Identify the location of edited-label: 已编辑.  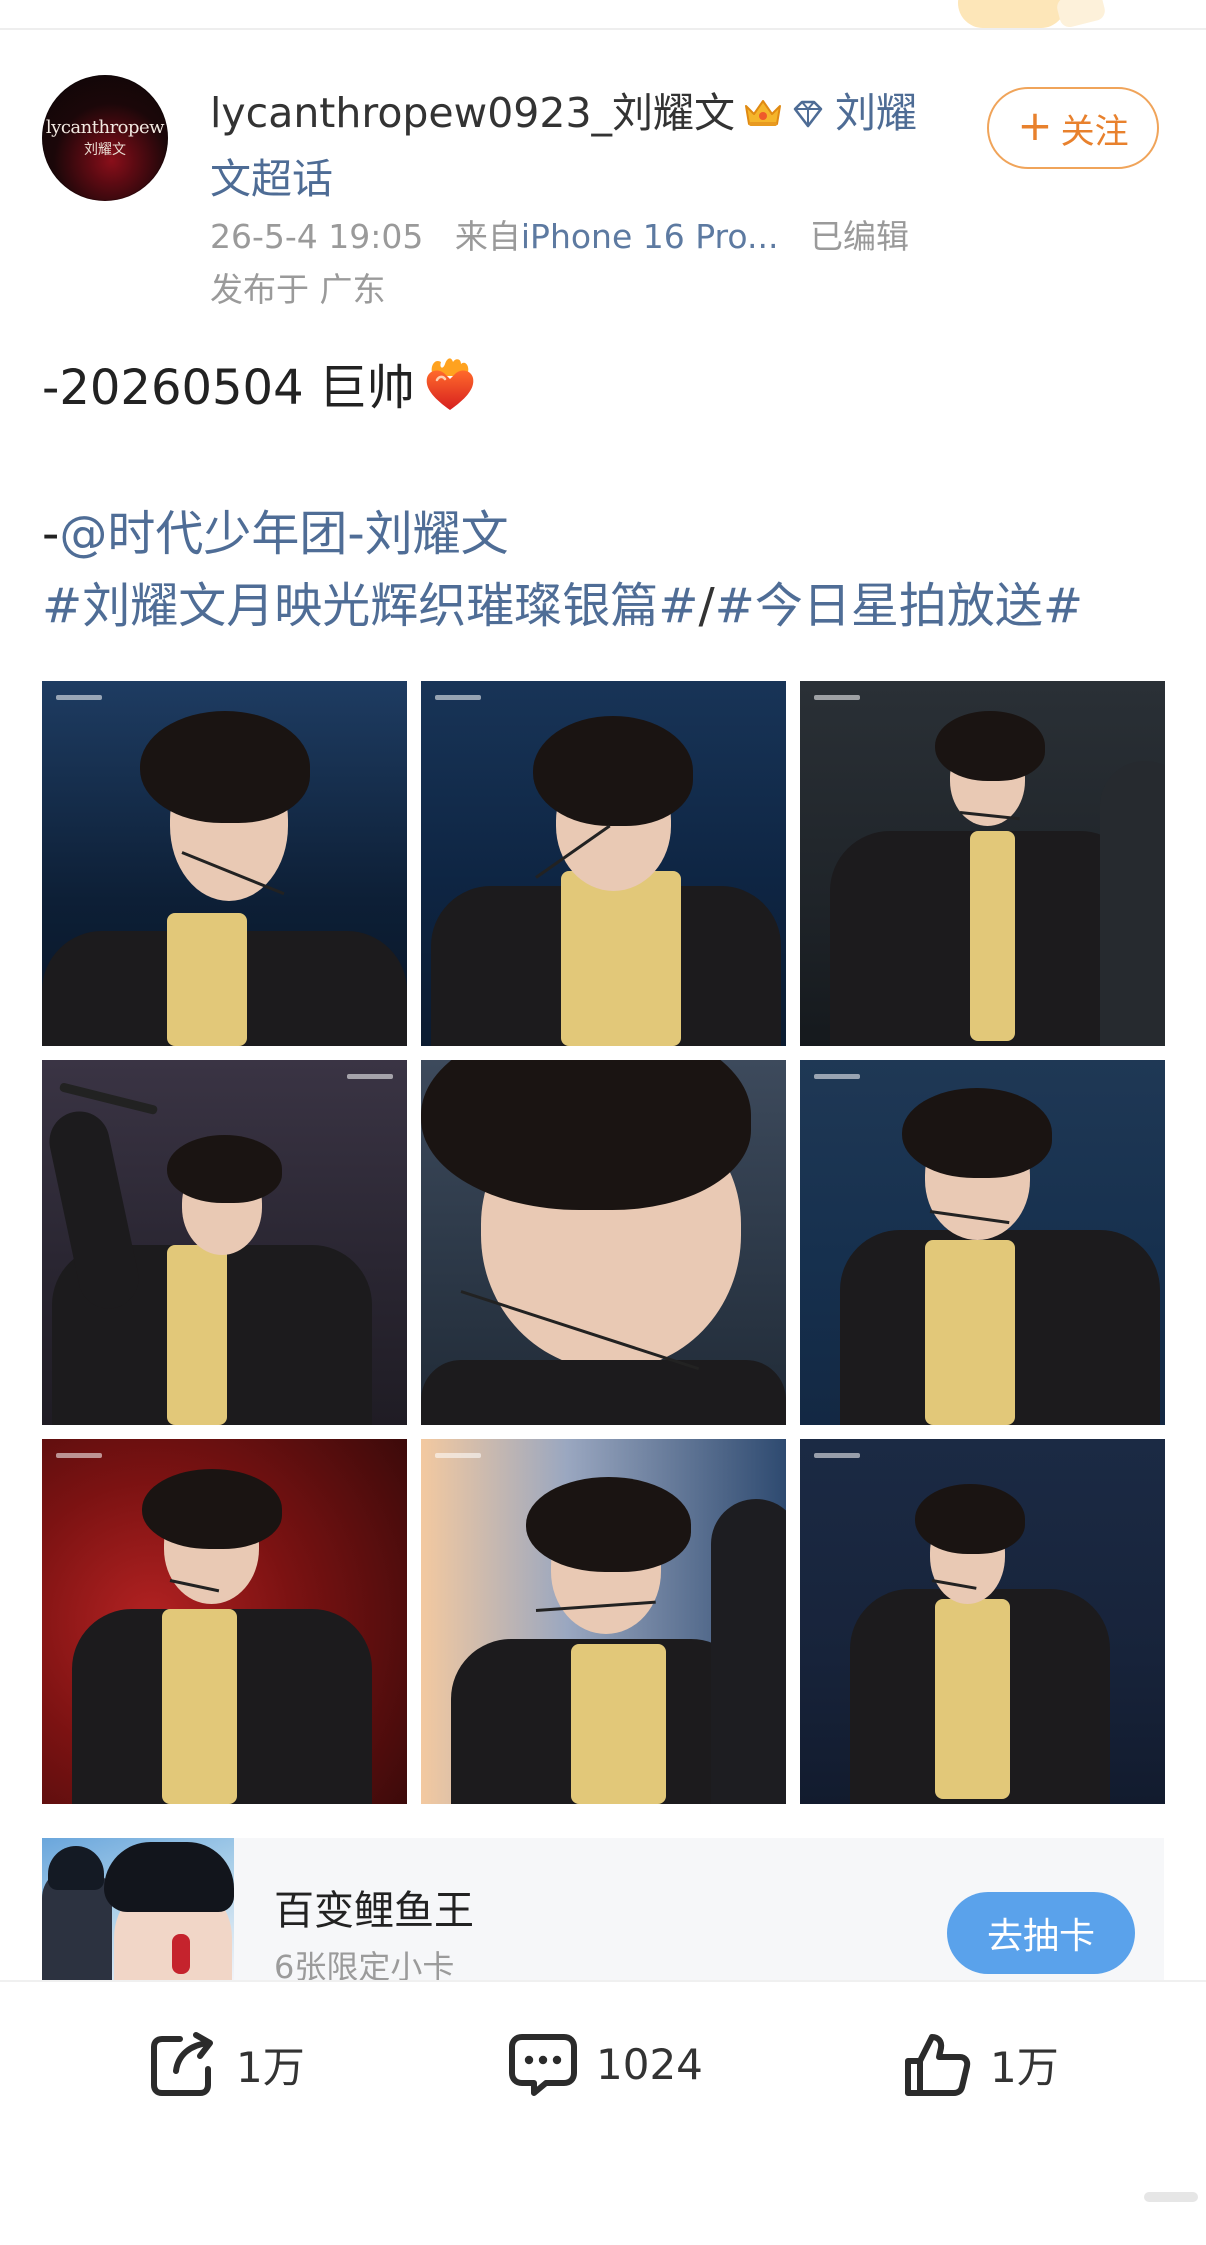
(859, 236).